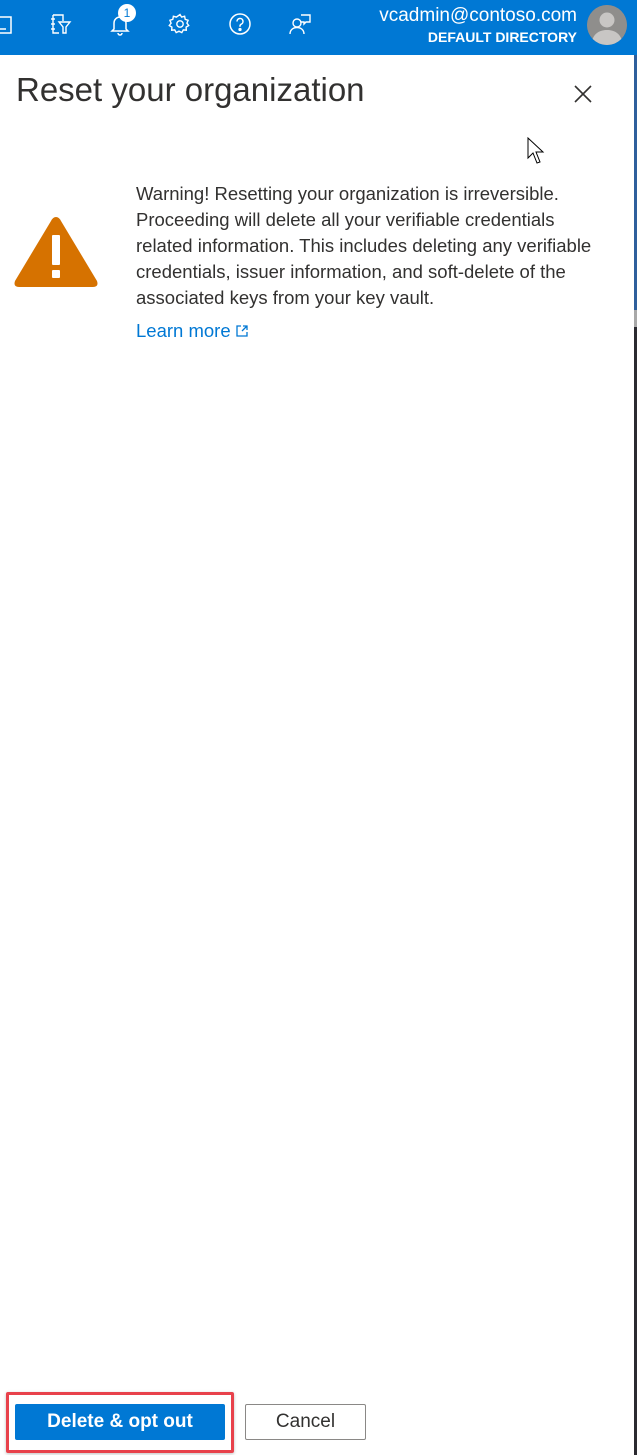 This screenshot has width=637, height=1455. I want to click on avatar, so click(607, 25).